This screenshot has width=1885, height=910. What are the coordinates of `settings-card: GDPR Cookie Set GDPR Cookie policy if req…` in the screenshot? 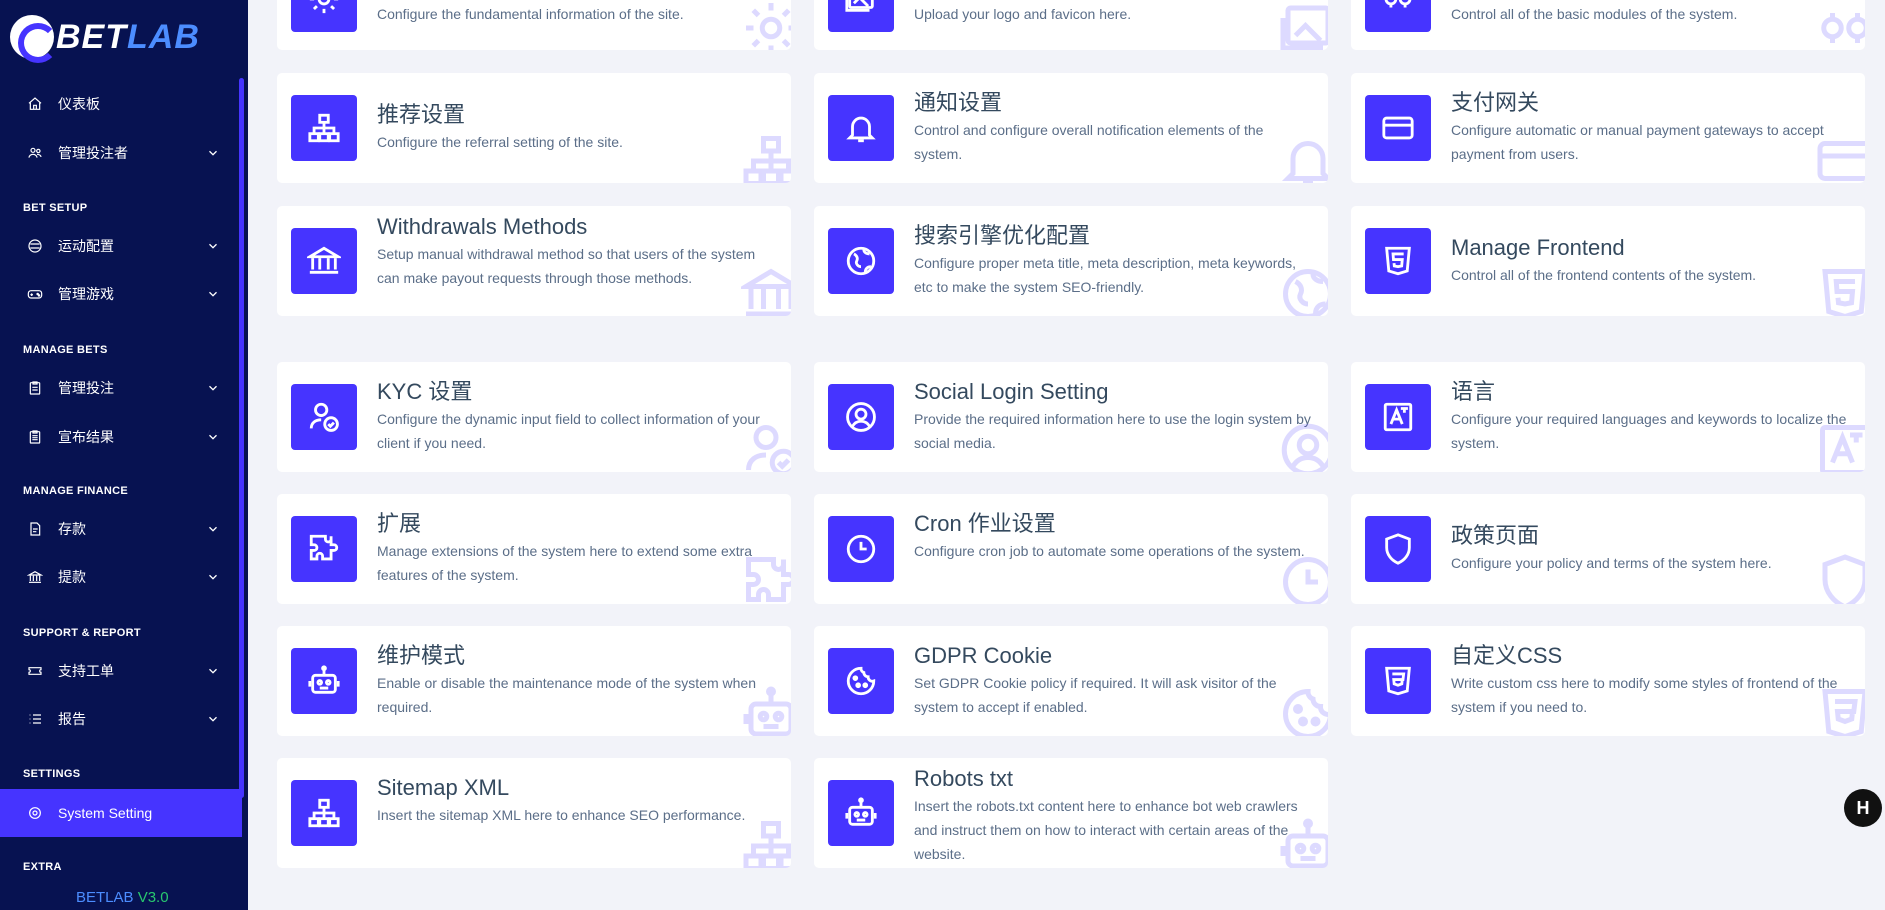 It's located at (1071, 681).